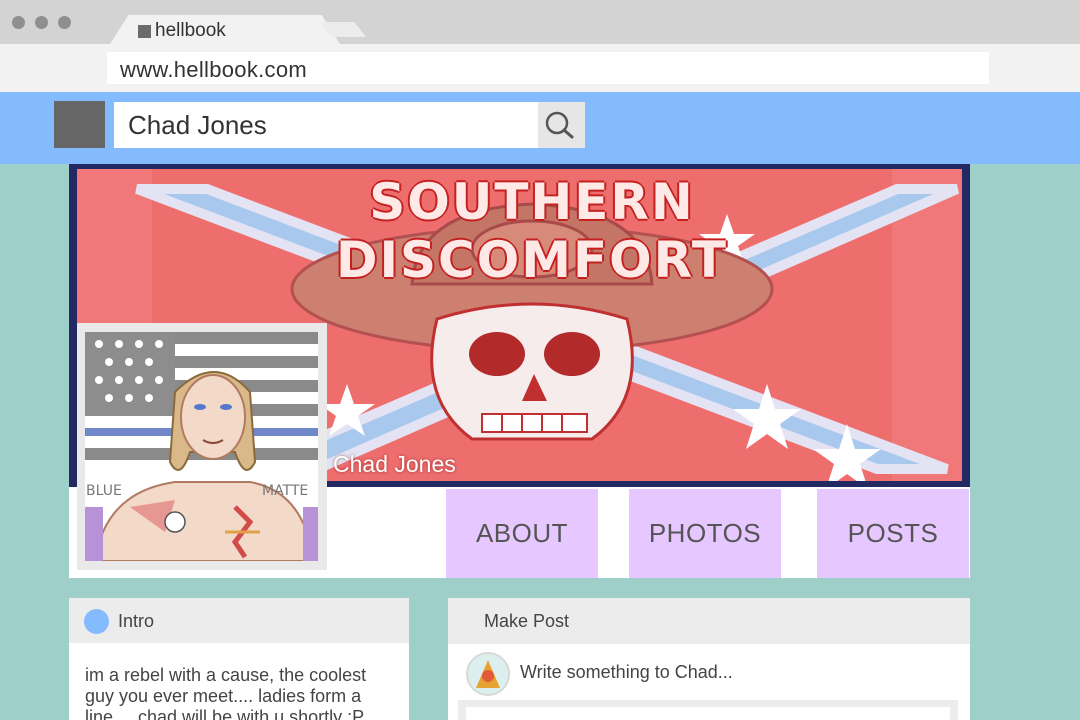  Describe the element at coordinates (144, 31) in the screenshot. I see `favicon-icon` at that location.